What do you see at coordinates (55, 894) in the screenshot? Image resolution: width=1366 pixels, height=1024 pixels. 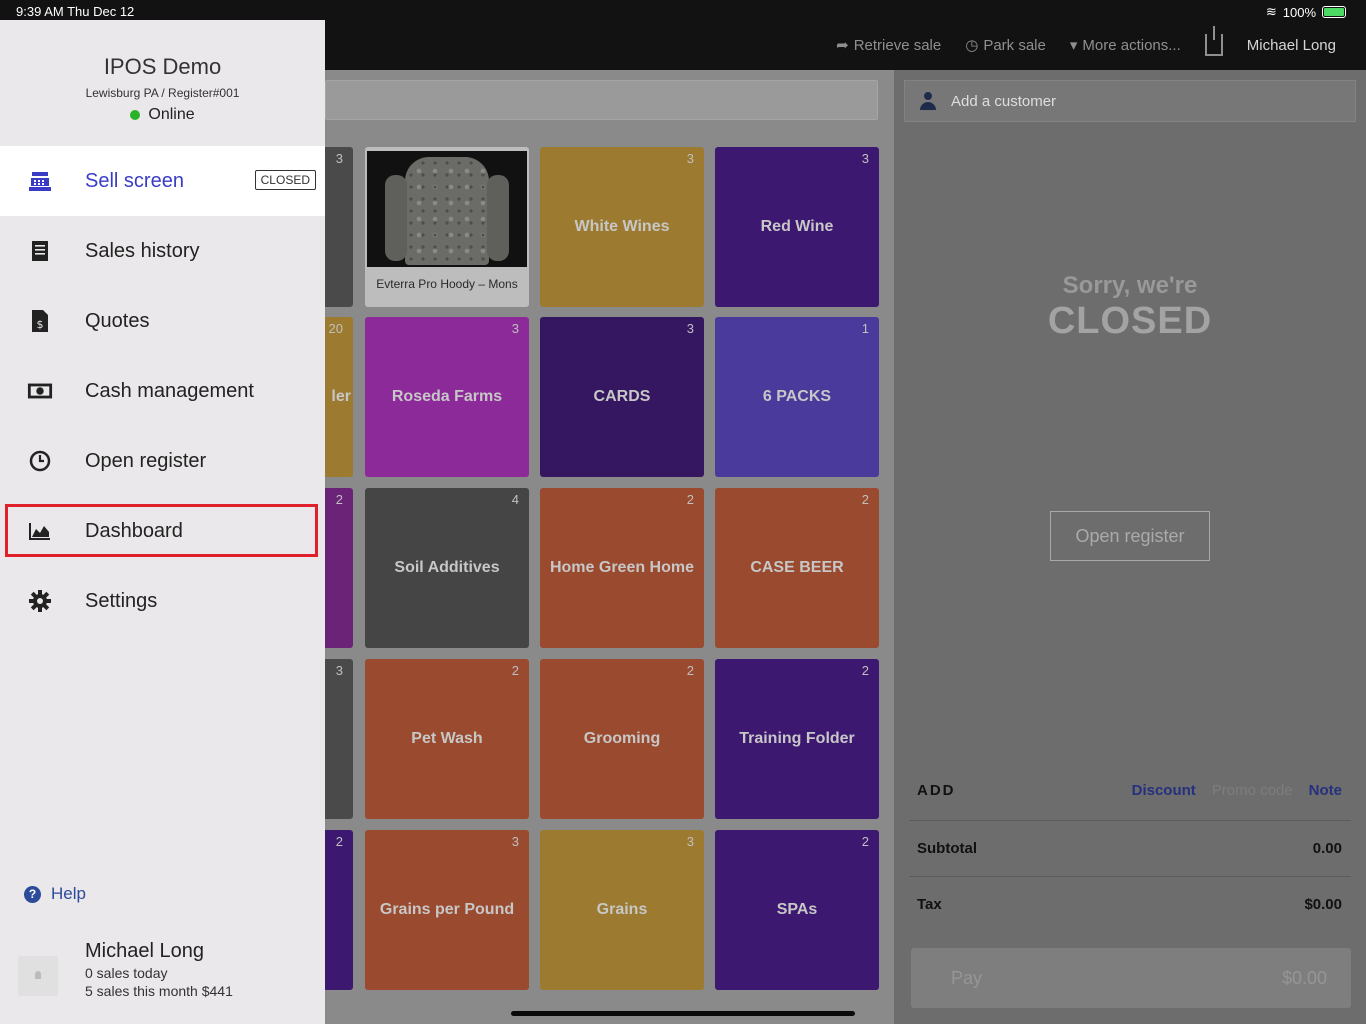 I see `help-link: ? Help` at bounding box center [55, 894].